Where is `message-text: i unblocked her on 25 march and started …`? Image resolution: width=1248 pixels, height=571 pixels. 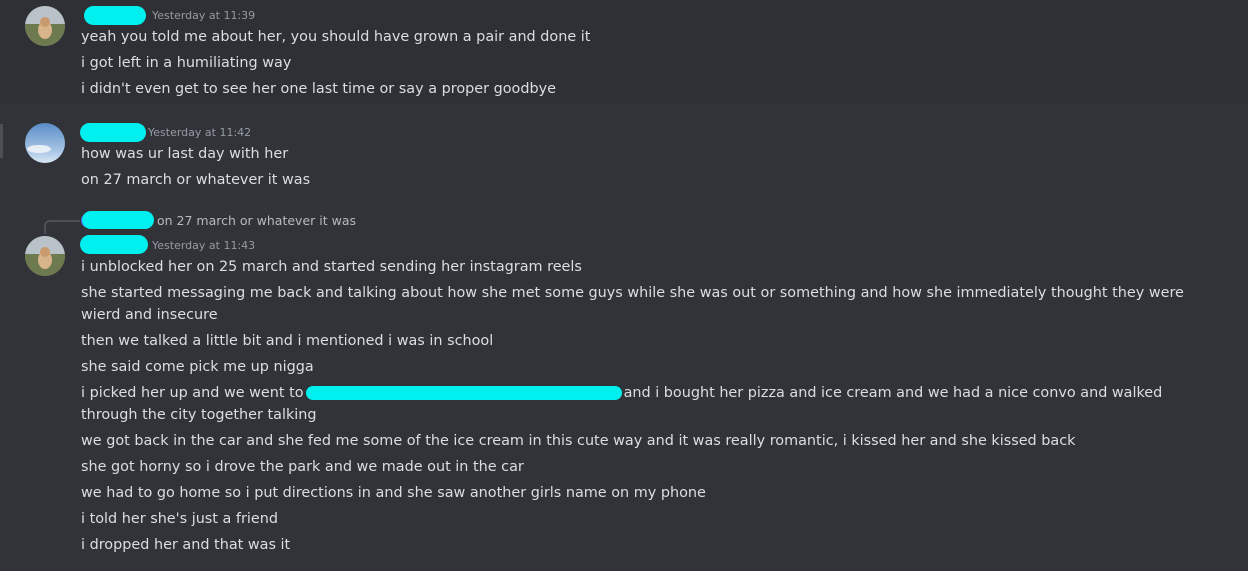 message-text: i unblocked her on 25 march and started … is located at coordinates (331, 267).